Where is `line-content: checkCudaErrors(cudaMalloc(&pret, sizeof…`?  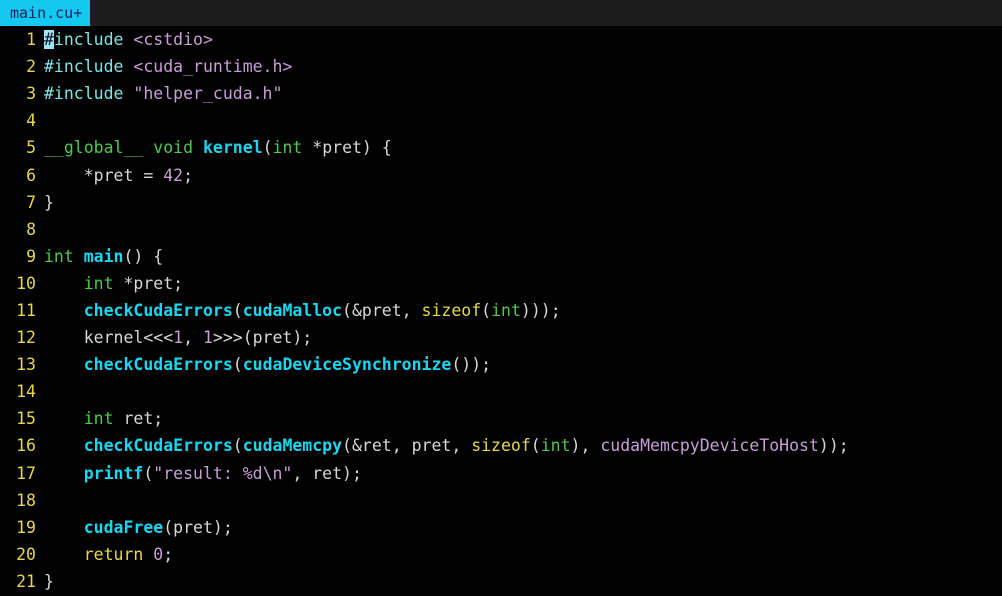
line-content: checkCudaErrors(cudaMalloc(&pret, sizeof… is located at coordinates (519, 310).